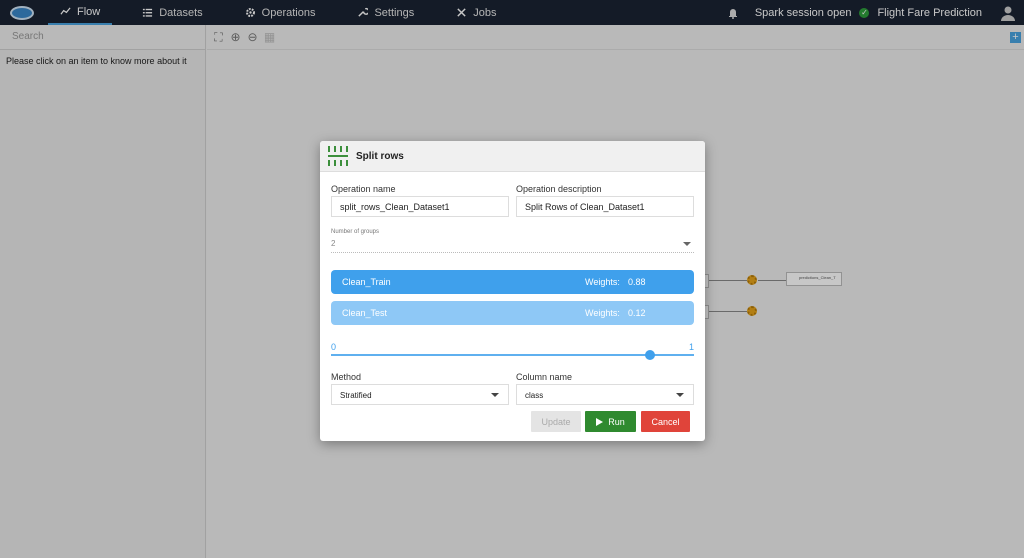 This screenshot has width=1024, height=558. I want to click on column-name-value: class, so click(534, 395).